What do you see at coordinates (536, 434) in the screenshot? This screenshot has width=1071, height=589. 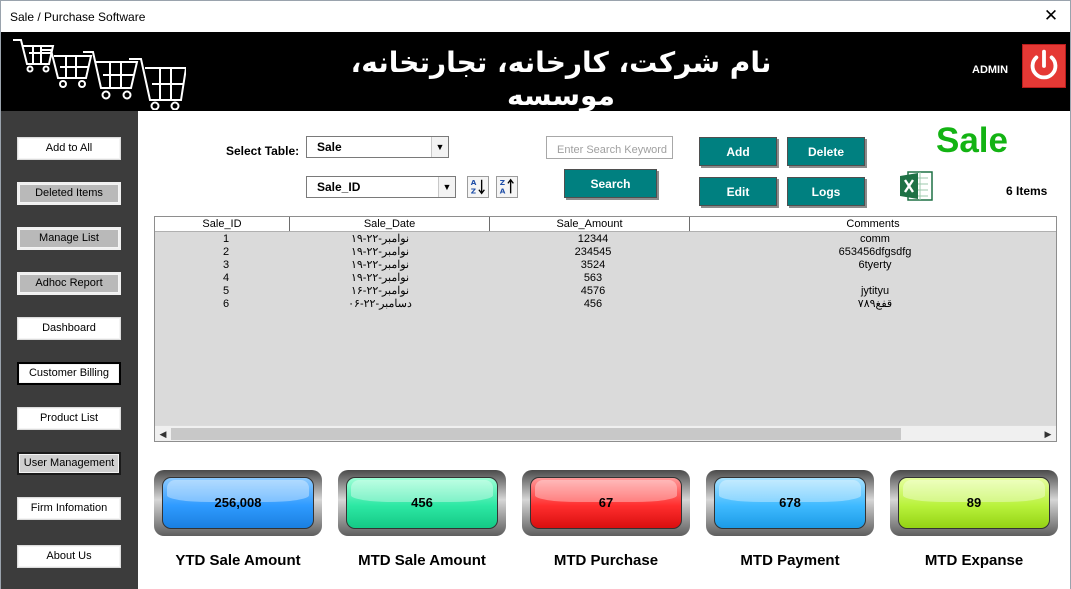 I see `scrollbar-thumb` at bounding box center [536, 434].